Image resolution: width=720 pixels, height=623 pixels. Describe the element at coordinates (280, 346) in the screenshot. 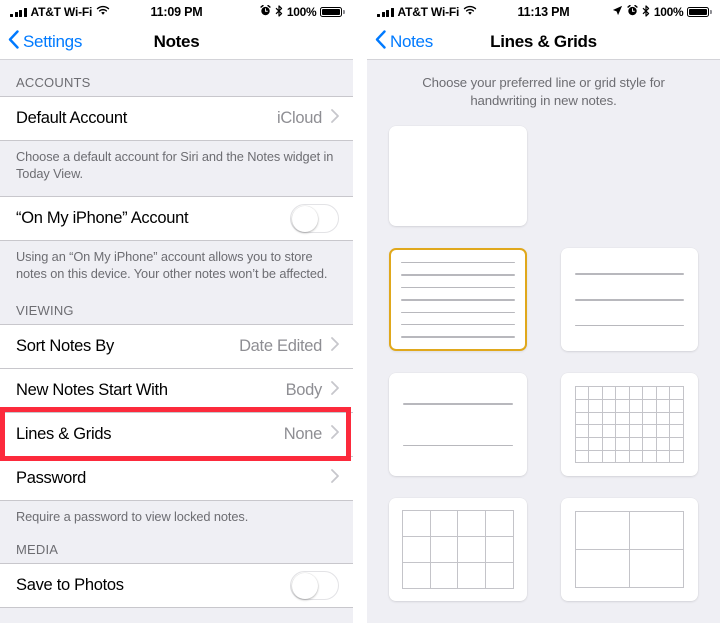

I see `row-value: Date Edited` at that location.